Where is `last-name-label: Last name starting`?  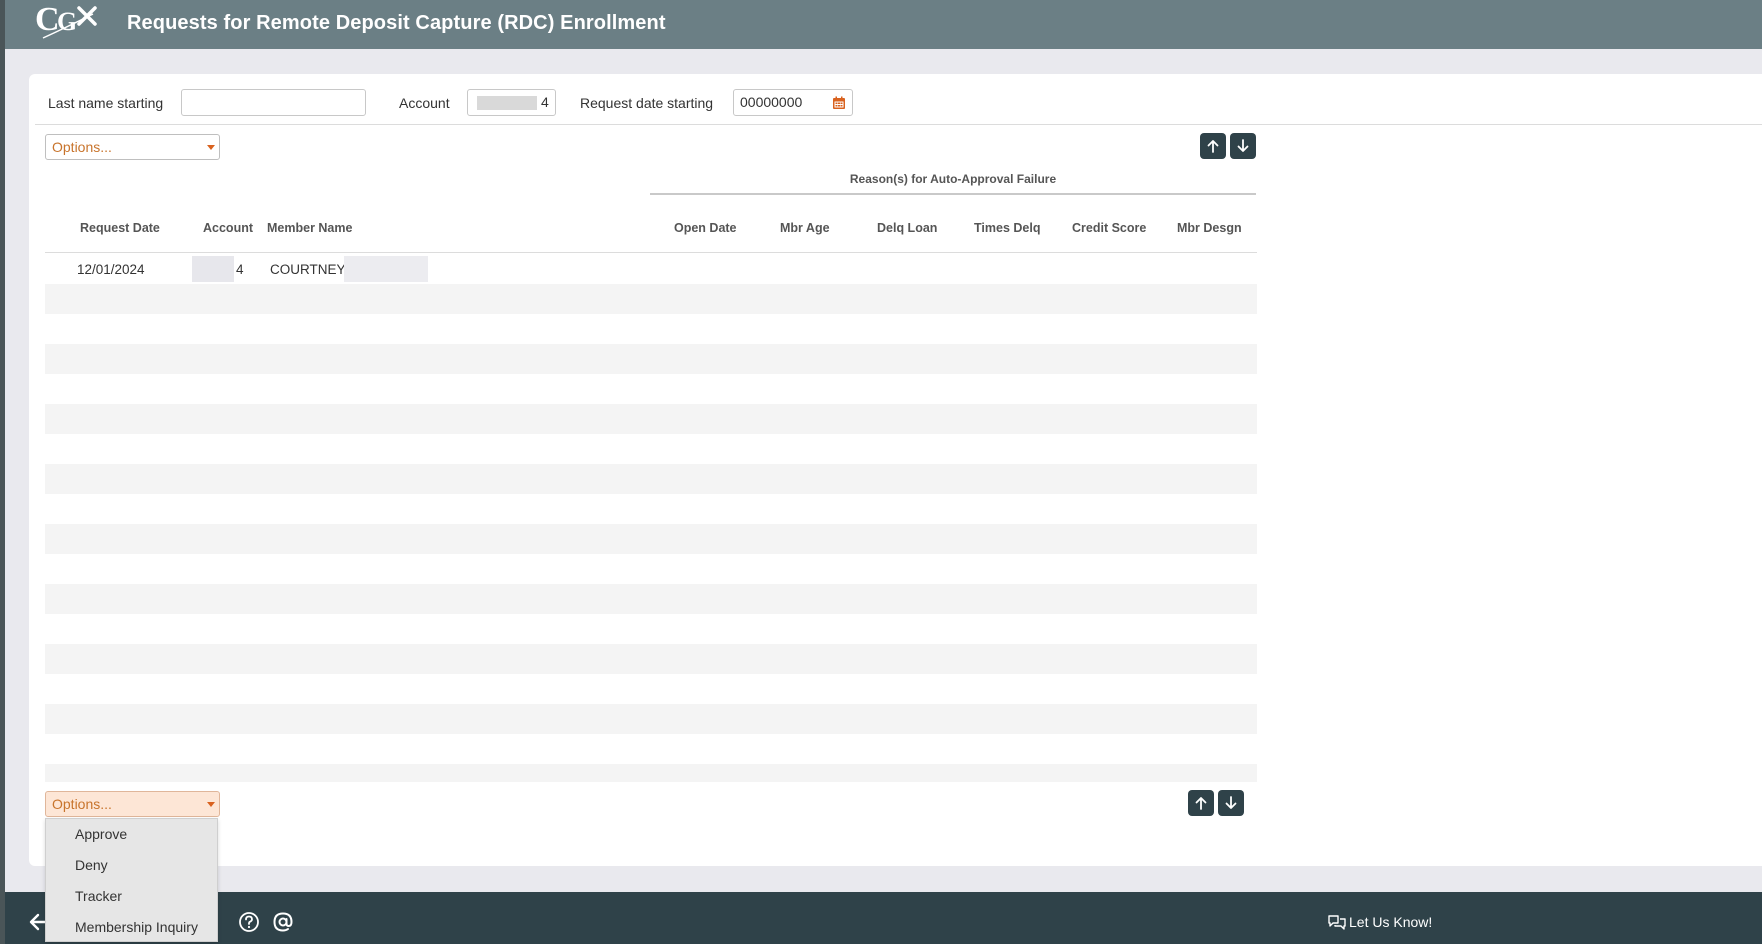
last-name-label: Last name starting is located at coordinates (106, 103).